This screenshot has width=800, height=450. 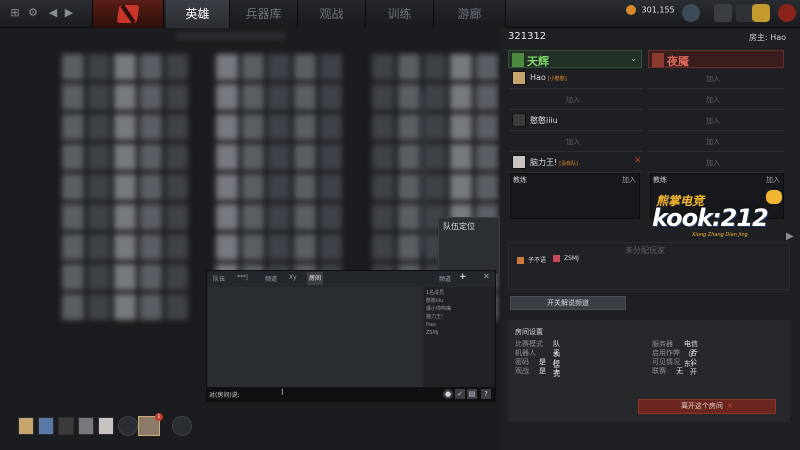 I want to click on chat-tab-lobby: 房间, so click(x=315, y=278).